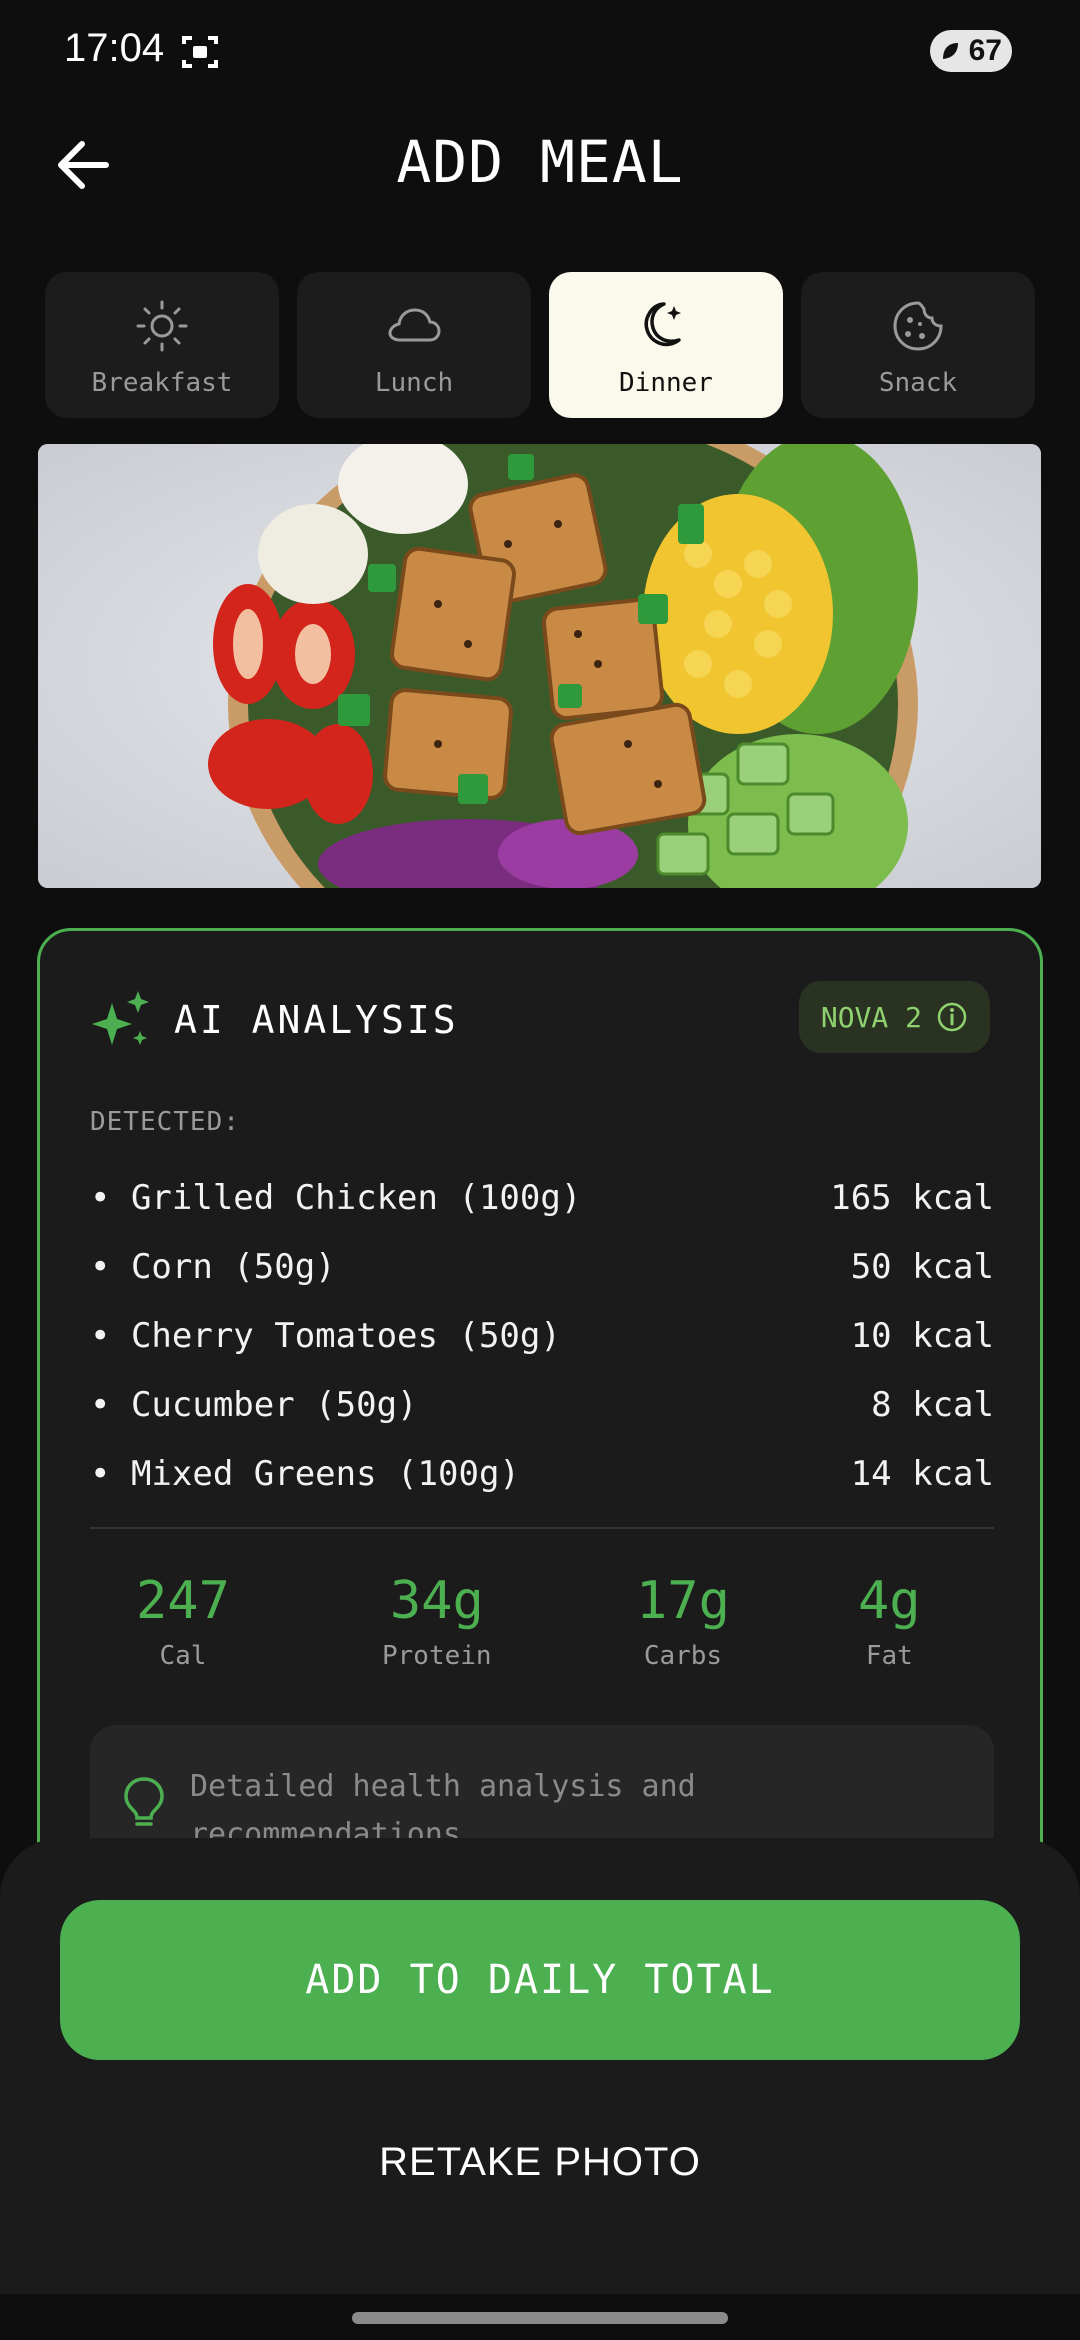  Describe the element at coordinates (912, 1197) in the screenshot. I see `food-kcal: 165 kcal` at that location.